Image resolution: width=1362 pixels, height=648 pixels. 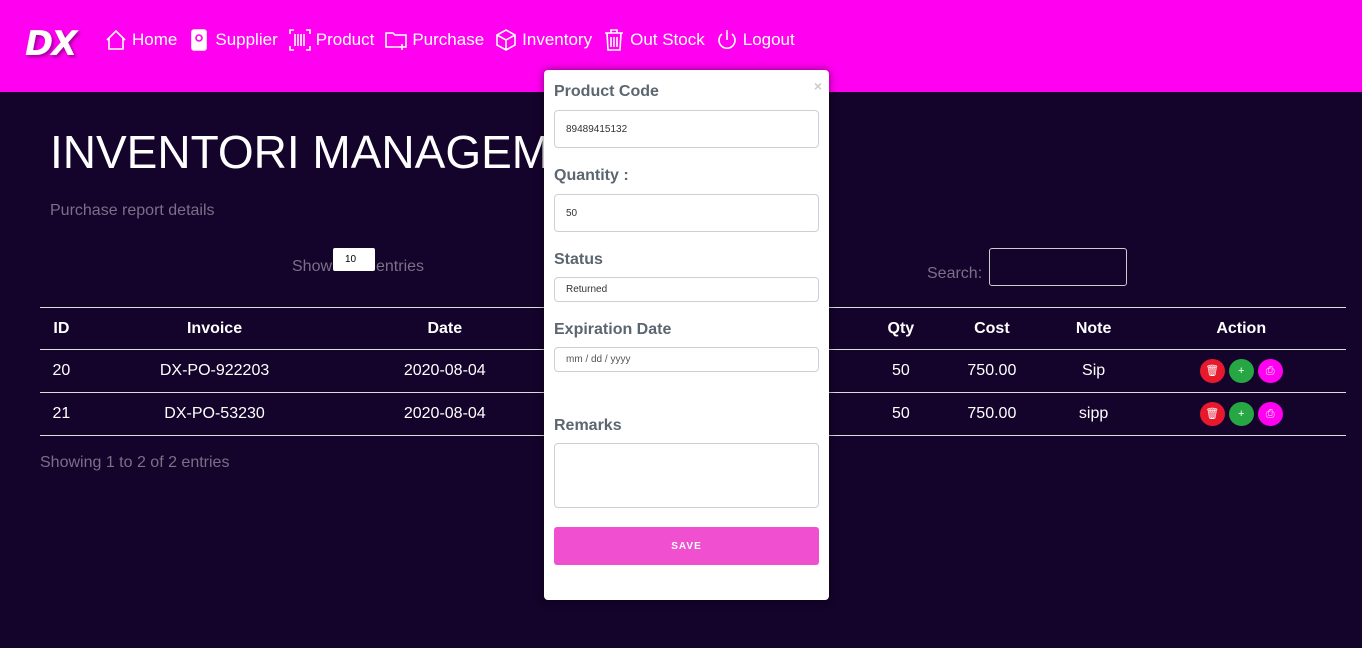 I want to click on column-header: Invoice, so click(x=214, y=328).